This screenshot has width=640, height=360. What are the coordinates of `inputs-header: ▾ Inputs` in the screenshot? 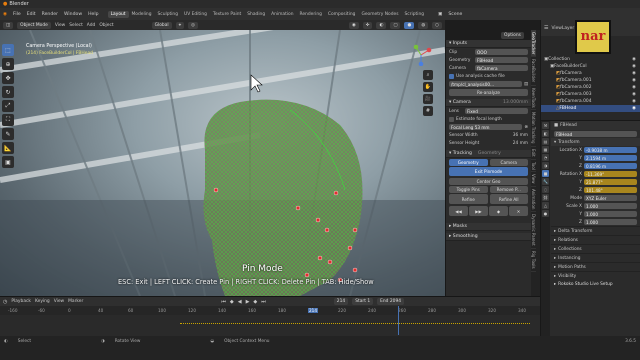 It's located at (488, 44).